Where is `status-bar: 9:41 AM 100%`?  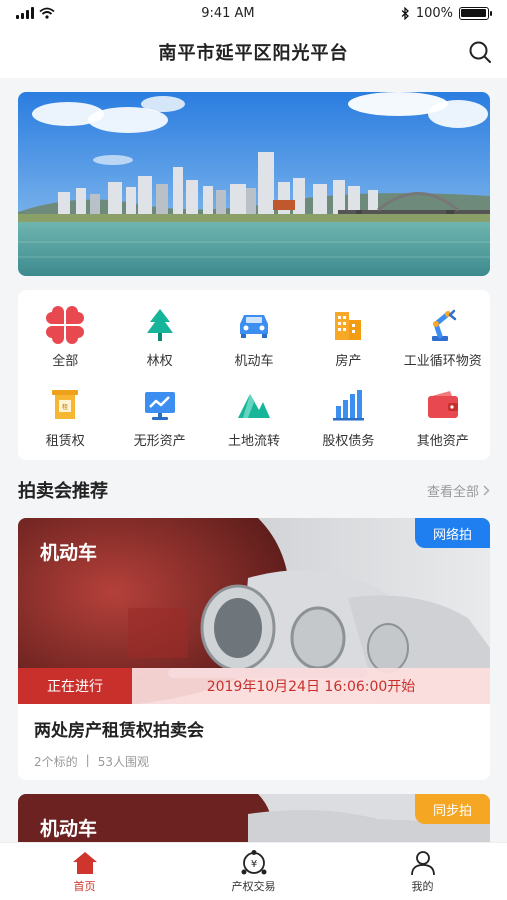
status-bar: 9:41 AM 100% is located at coordinates (253, 13).